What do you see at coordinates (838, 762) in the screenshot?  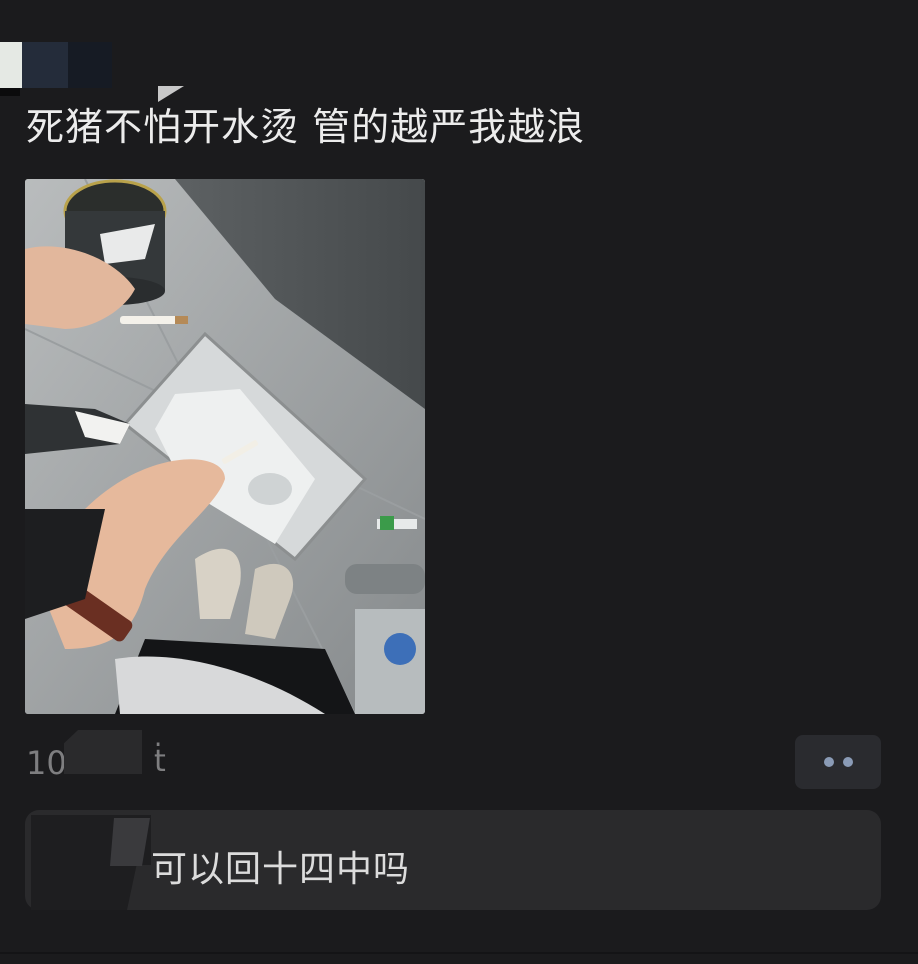 I see `more-options-button` at bounding box center [838, 762].